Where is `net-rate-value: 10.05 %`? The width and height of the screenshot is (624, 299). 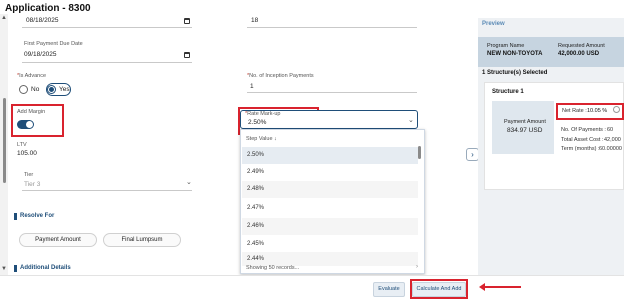 net-rate-value: 10.05 % is located at coordinates (597, 111).